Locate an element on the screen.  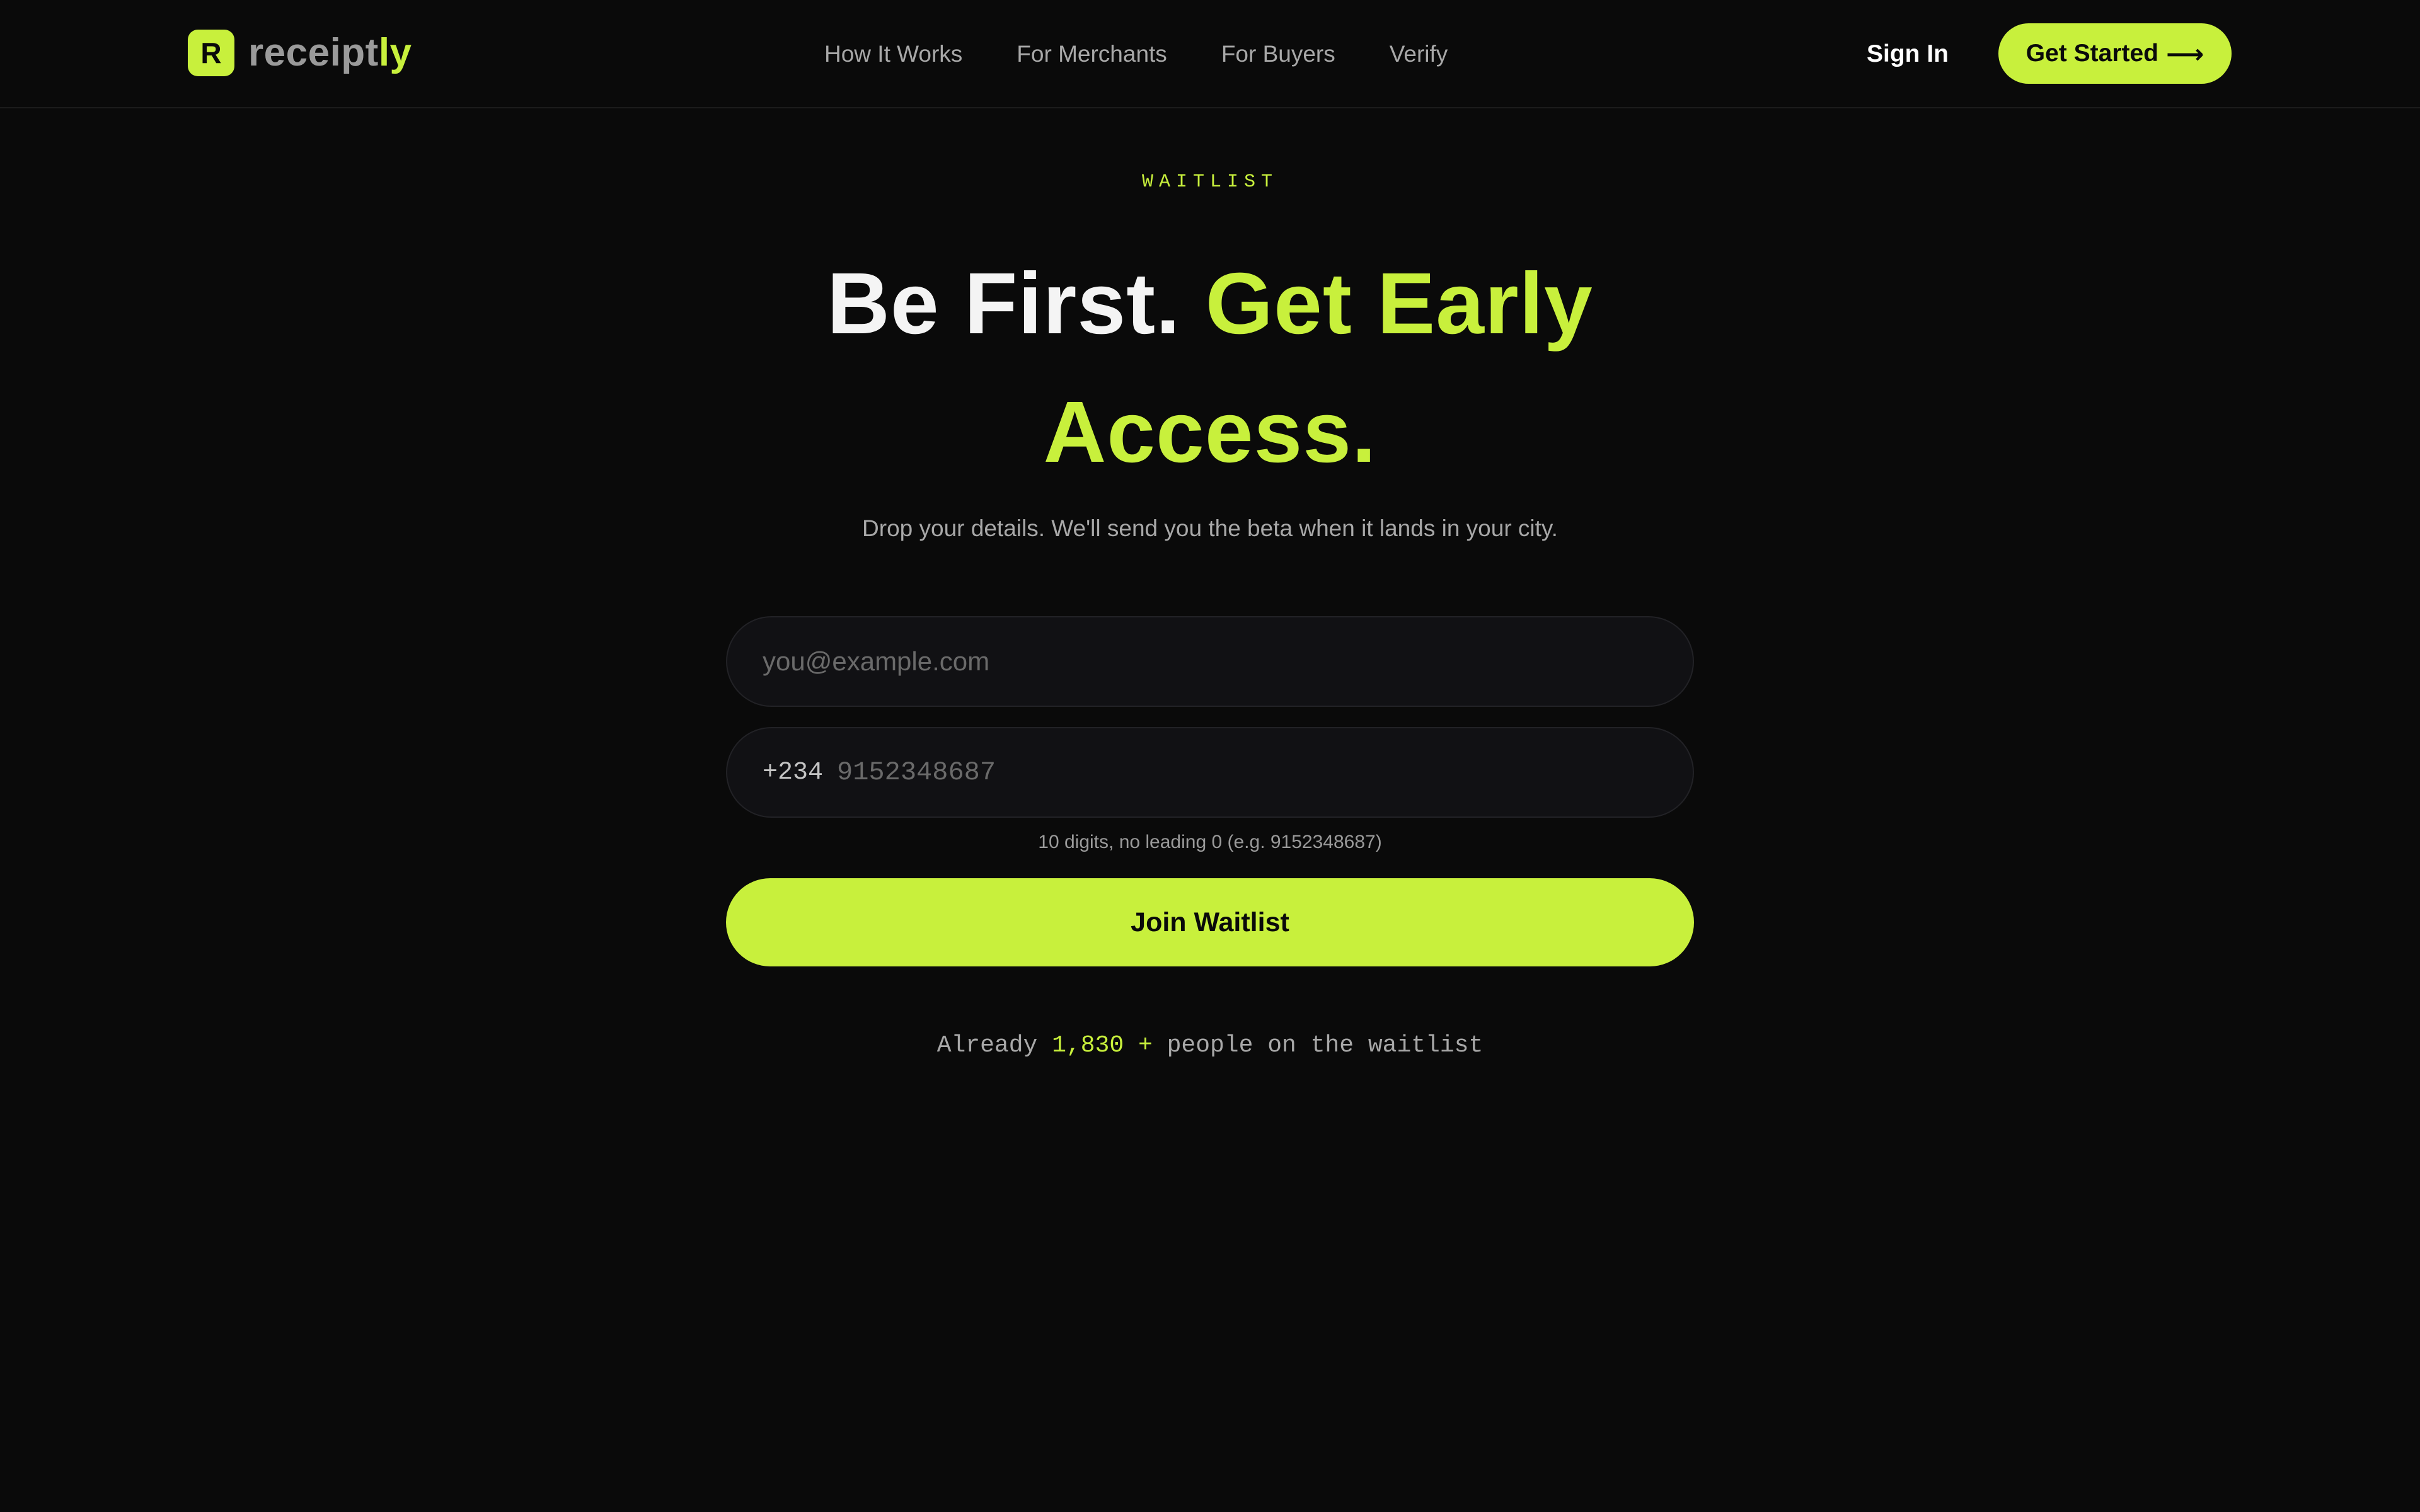
logo-wordmark: receiptly is located at coordinates (330, 52).